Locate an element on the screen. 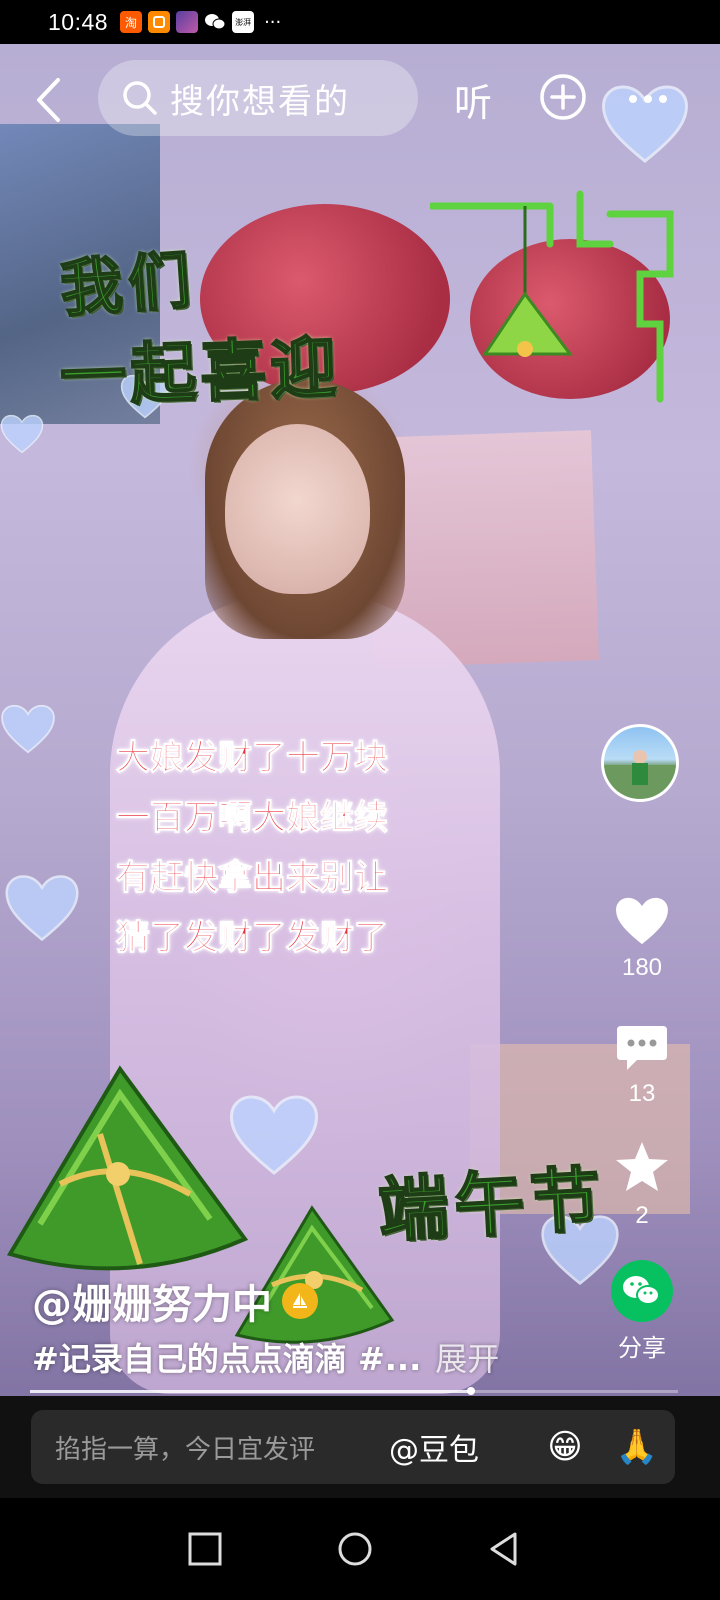 Image resolution: width=720 pixels, height=1600 pixels. progress-fill is located at coordinates (250, 1391).